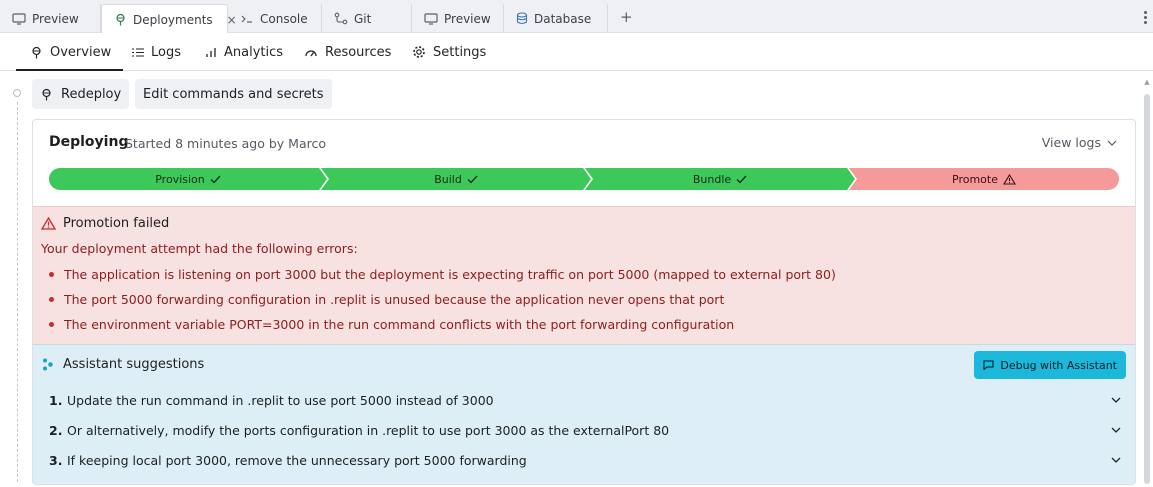  Describe the element at coordinates (134, 364) in the screenshot. I see `assistant-title: Assistant suggestions` at that location.